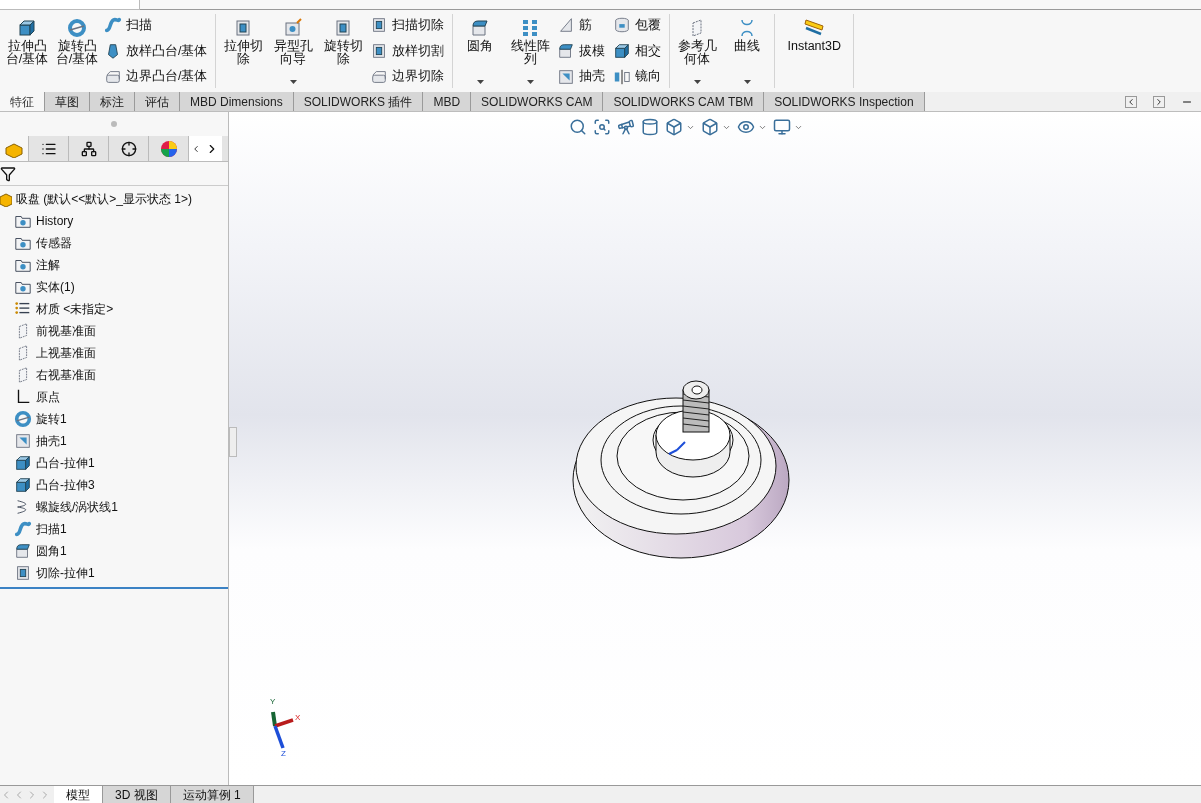  I want to click on ribbon-button: Instant3D, so click(814, 51).